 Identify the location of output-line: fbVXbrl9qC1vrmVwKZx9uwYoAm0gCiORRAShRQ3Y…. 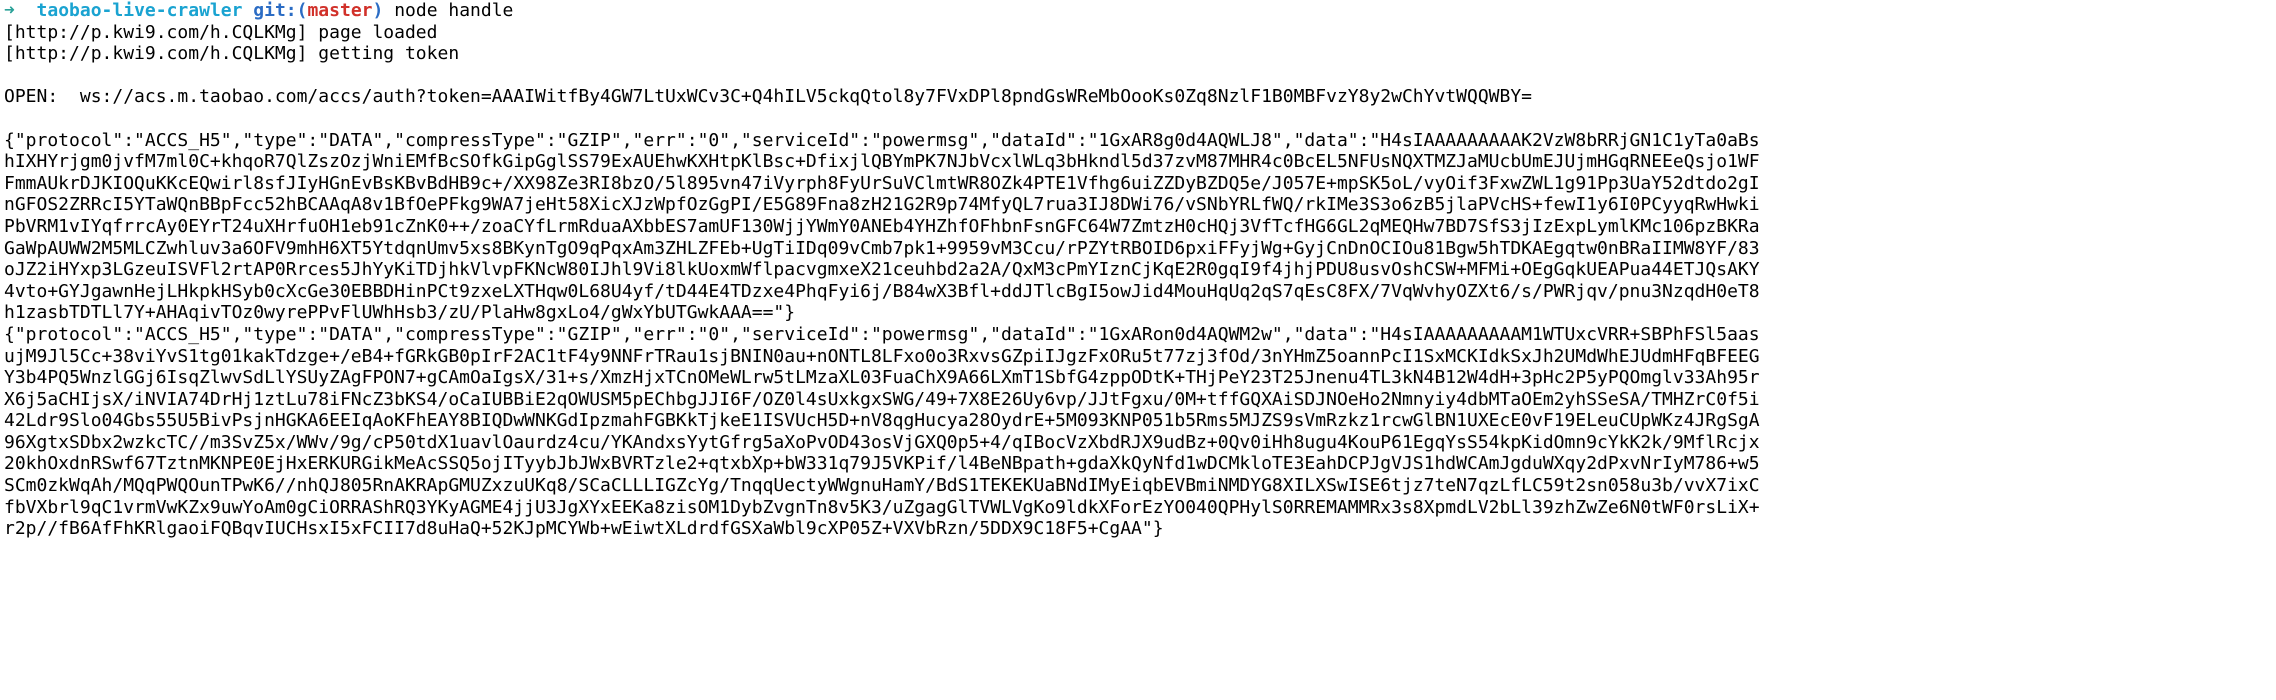
(882, 507).